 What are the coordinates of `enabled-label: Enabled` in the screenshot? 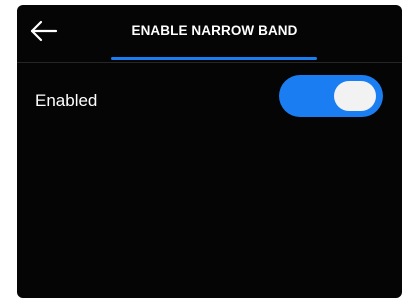 It's located at (66, 100).